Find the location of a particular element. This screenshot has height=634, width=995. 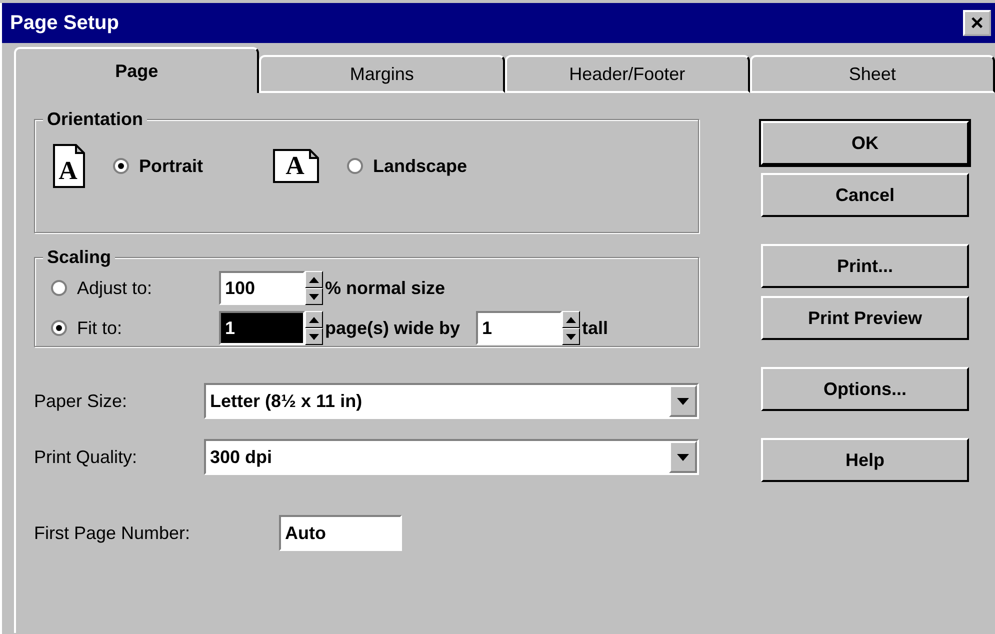

radio-label: Adjust to: is located at coordinates (114, 288).